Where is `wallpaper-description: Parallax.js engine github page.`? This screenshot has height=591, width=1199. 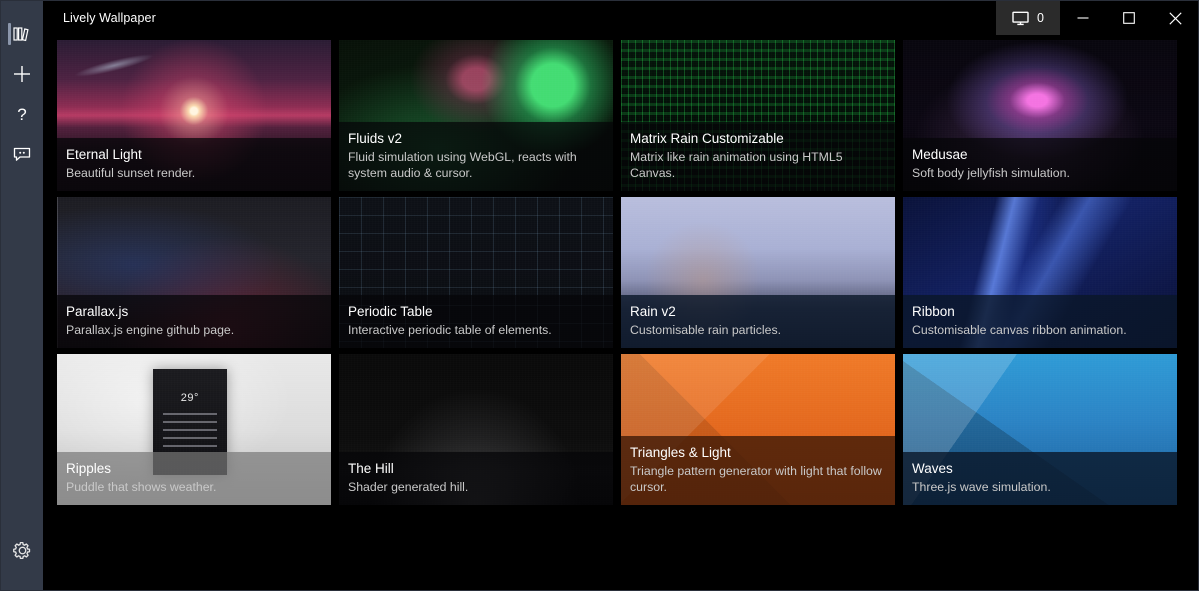
wallpaper-description: Parallax.js engine github page. is located at coordinates (150, 330).